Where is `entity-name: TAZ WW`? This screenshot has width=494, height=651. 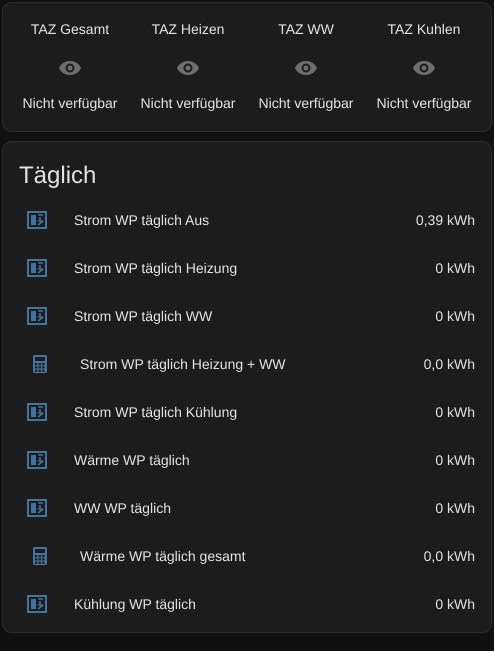
entity-name: TAZ WW is located at coordinates (306, 30).